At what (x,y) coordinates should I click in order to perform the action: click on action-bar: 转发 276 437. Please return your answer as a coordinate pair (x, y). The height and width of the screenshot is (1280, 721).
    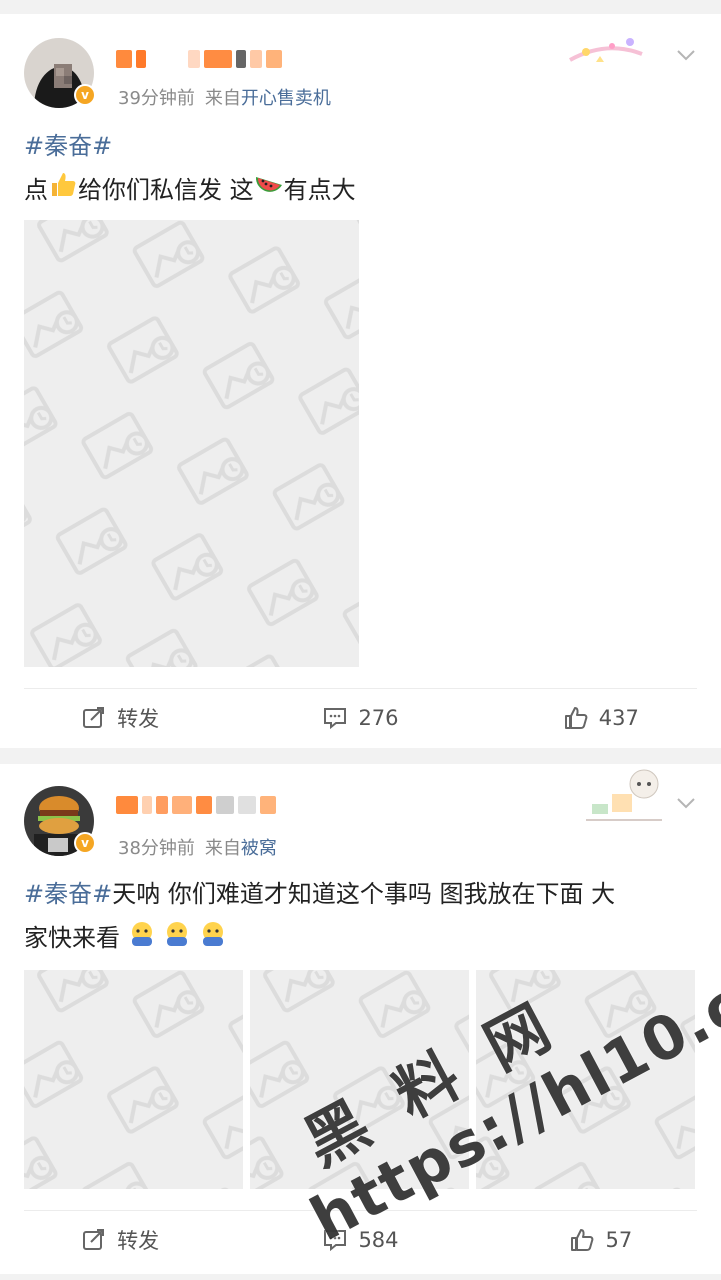
    Looking at the image, I should click on (360, 718).